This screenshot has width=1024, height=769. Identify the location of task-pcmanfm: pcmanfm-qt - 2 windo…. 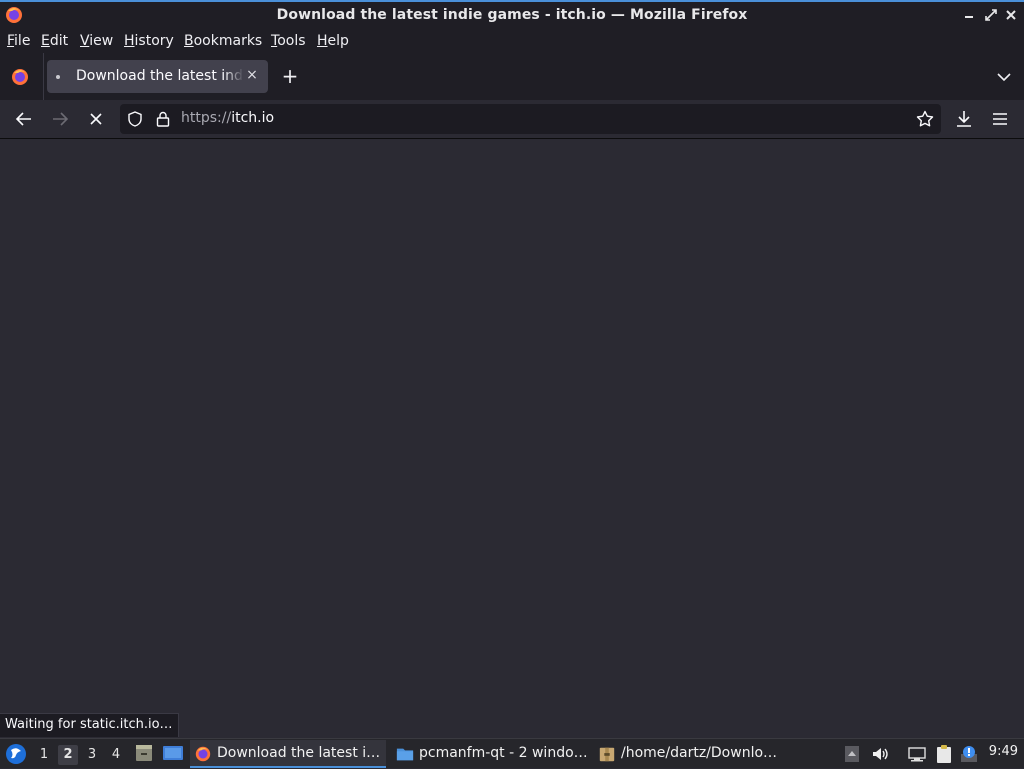
(490, 754).